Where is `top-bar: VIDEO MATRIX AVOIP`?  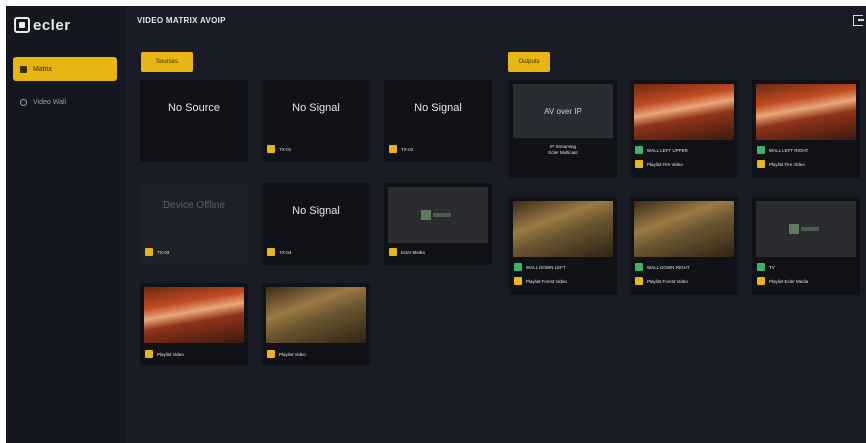 top-bar: VIDEO MATRIX AVOIP is located at coordinates (495, 21).